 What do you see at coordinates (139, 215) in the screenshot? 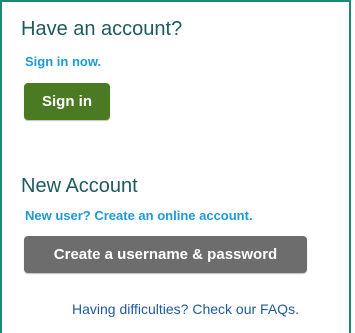
I see `create-online-account-link: New user? Create an online account.` at bounding box center [139, 215].